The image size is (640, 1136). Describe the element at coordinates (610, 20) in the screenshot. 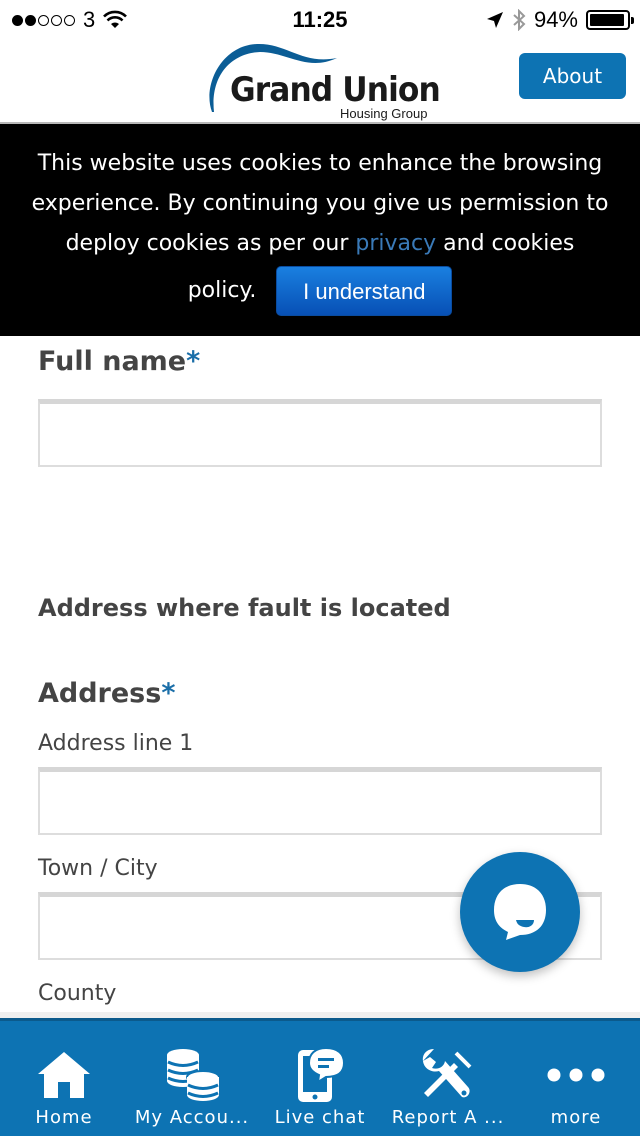

I see `battery-icon` at that location.